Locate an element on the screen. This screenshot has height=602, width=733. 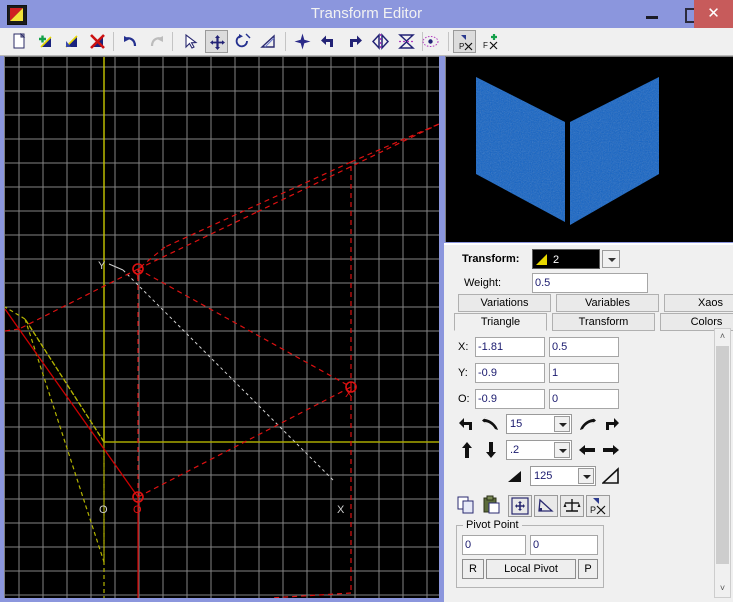
scale-tool-icon is located at coordinates (268, 41).